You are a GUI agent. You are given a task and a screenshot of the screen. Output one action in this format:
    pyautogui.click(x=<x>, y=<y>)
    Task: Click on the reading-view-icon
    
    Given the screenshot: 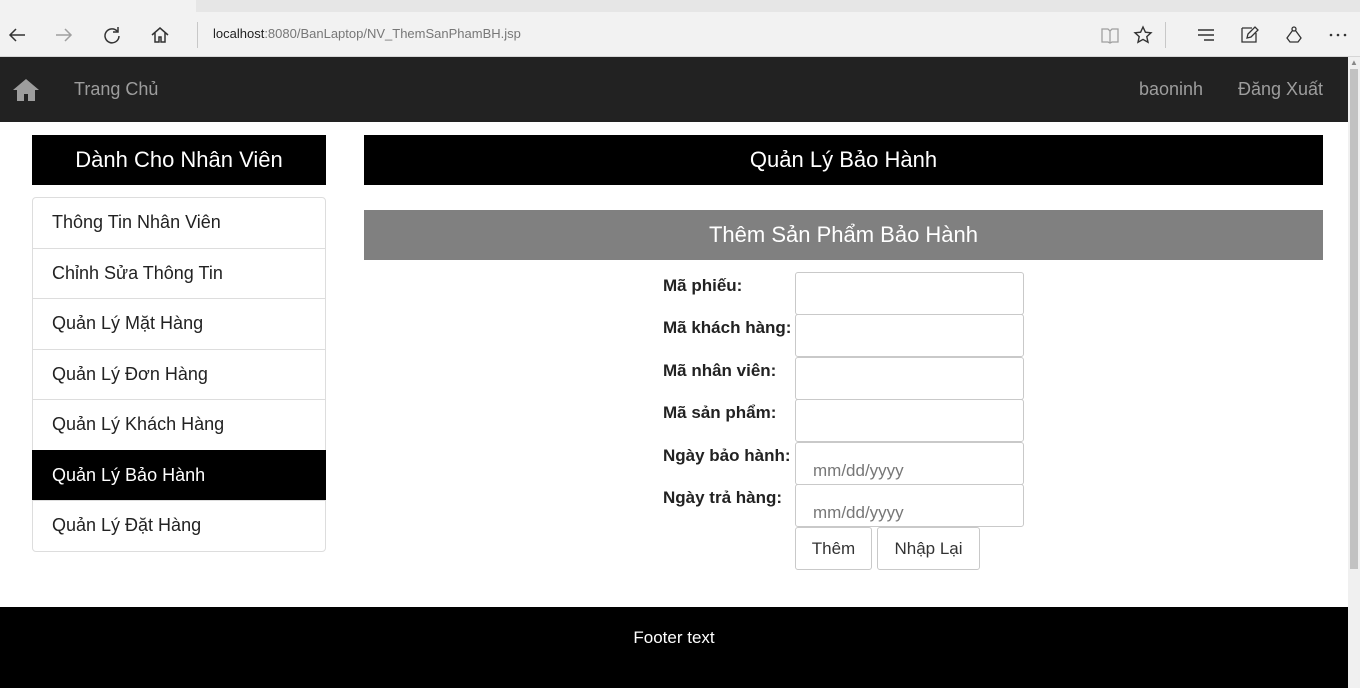 What is the action you would take?
    pyautogui.click(x=1110, y=35)
    